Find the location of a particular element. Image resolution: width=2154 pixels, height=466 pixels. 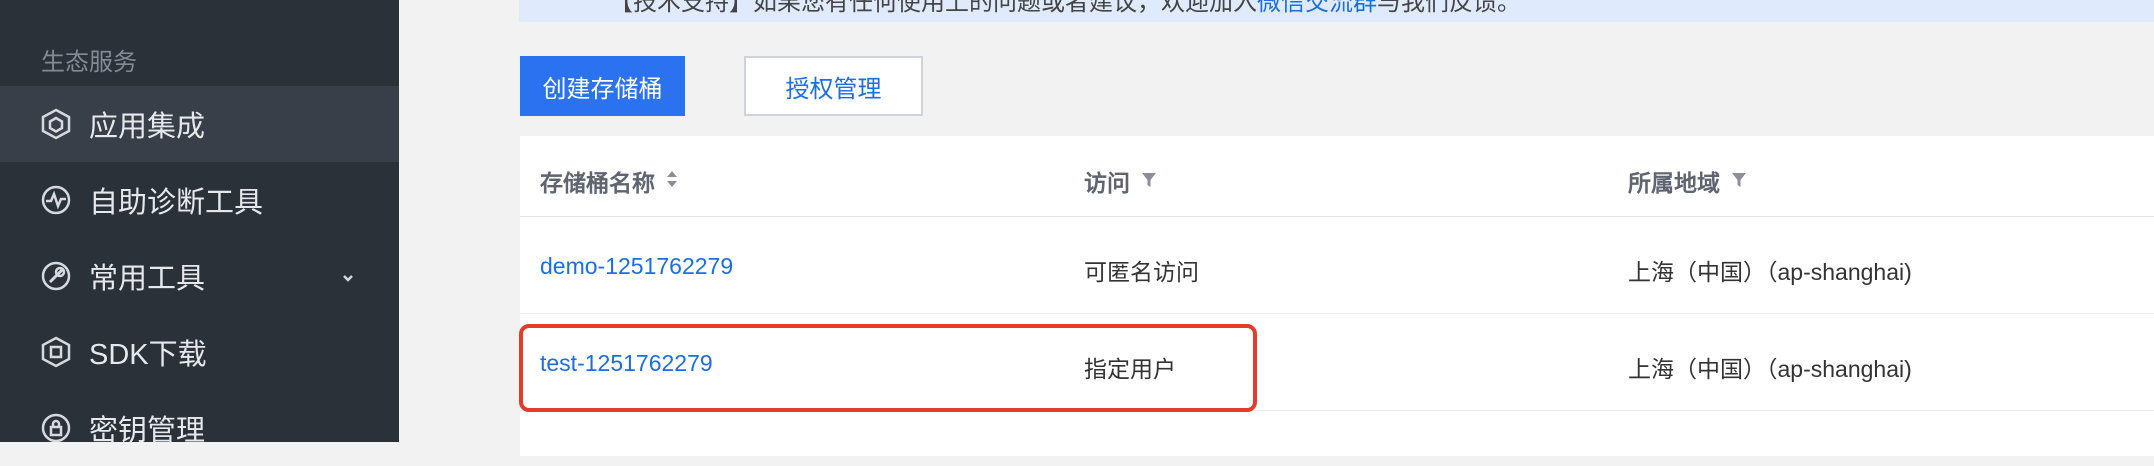

table-header: 存储桶名称 访问 所属地域 is located at coordinates (1337, 176).